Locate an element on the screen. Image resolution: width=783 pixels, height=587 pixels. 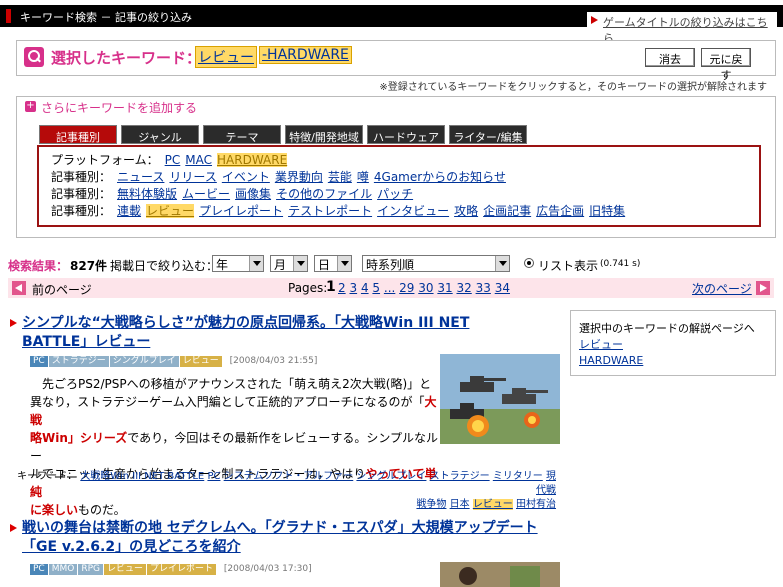
summary-line: 先ごろPS2/PSPへの移植がアナウンスされた「萌え萌え2次大戦(略)」と is located at coordinates (237, 384).